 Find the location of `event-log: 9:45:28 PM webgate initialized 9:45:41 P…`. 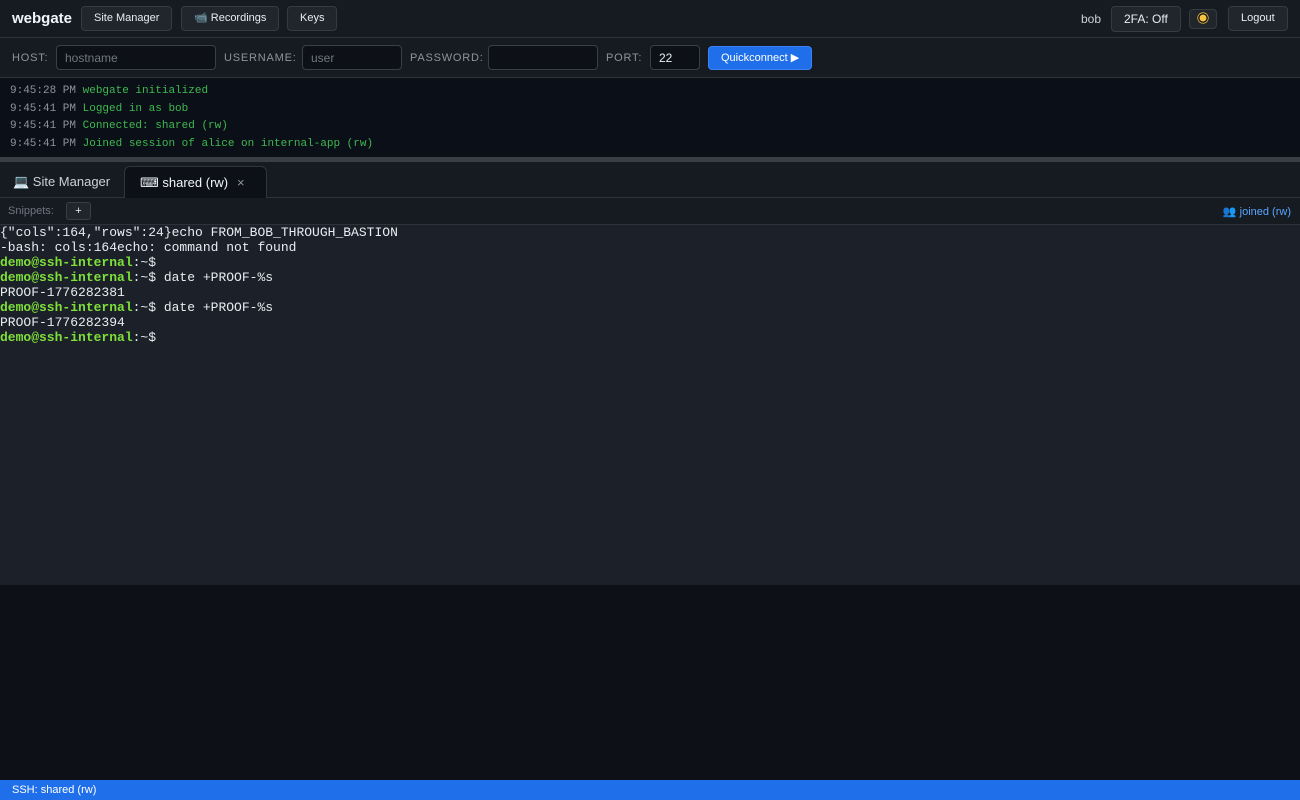

event-log: 9:45:28 PM webgate initialized 9:45:41 P… is located at coordinates (650, 118).